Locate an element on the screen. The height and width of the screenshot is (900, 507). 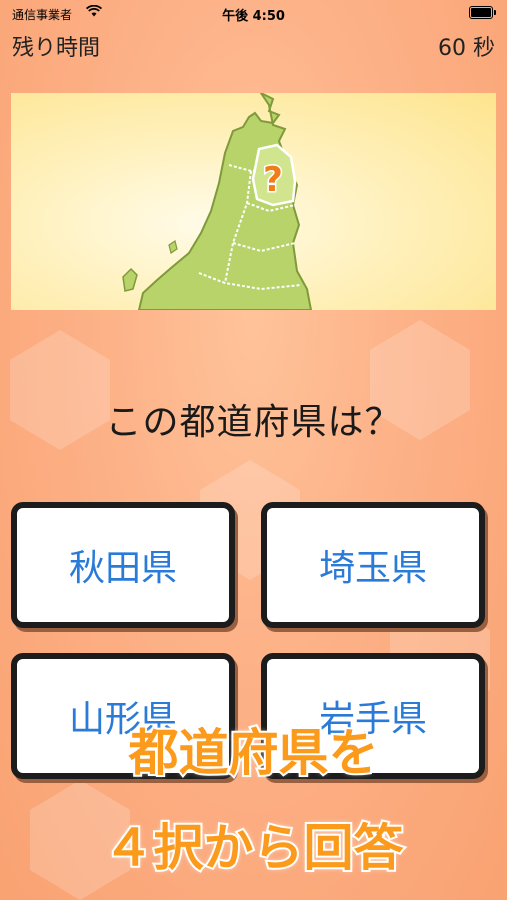
answer-button-2: 埼玉県 is located at coordinates (373, 565).